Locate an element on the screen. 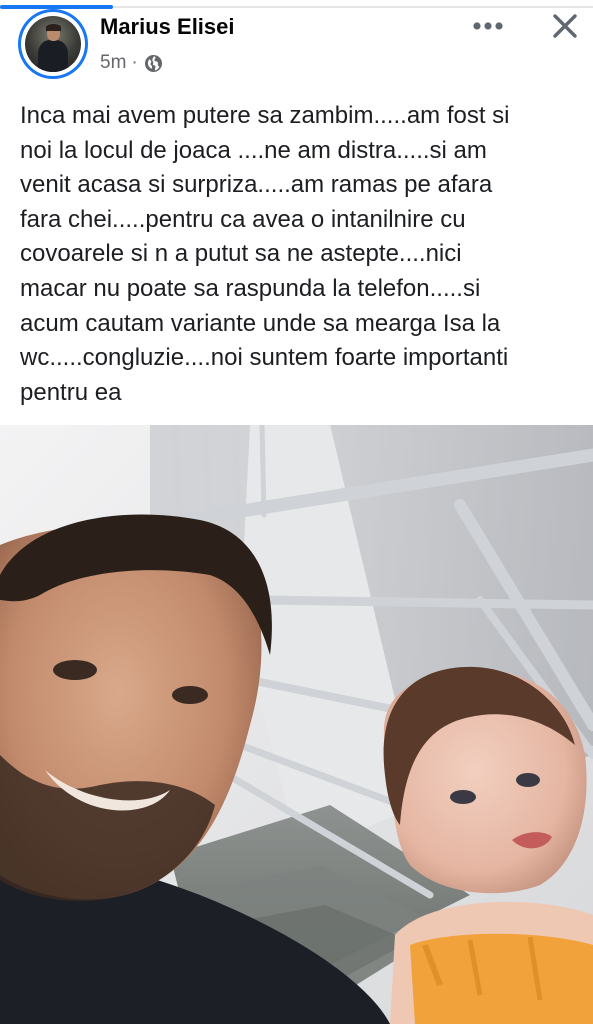 The width and height of the screenshot is (593, 1024). post-meta: 5m · is located at coordinates (131, 63).